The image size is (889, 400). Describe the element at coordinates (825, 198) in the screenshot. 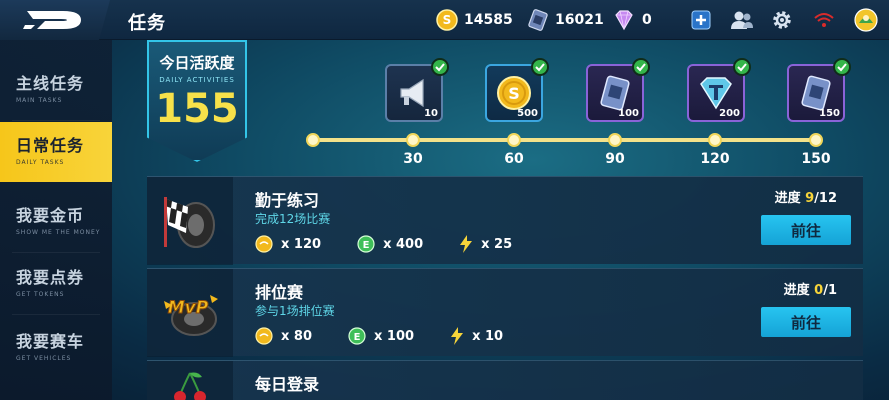

I see `progress-total: /12` at that location.